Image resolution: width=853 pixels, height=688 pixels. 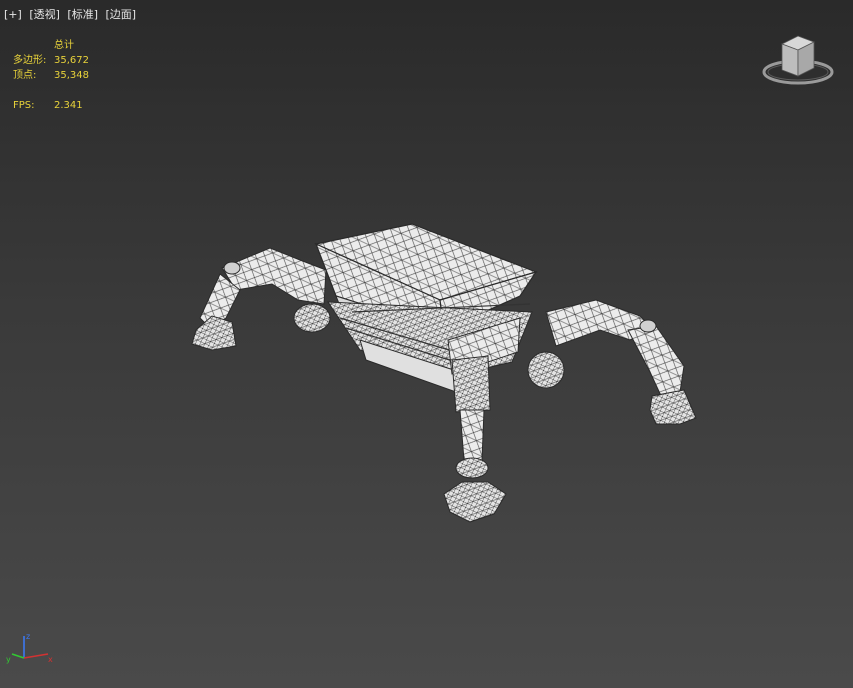 I want to click on axis-x-line, so click(x=36, y=656).